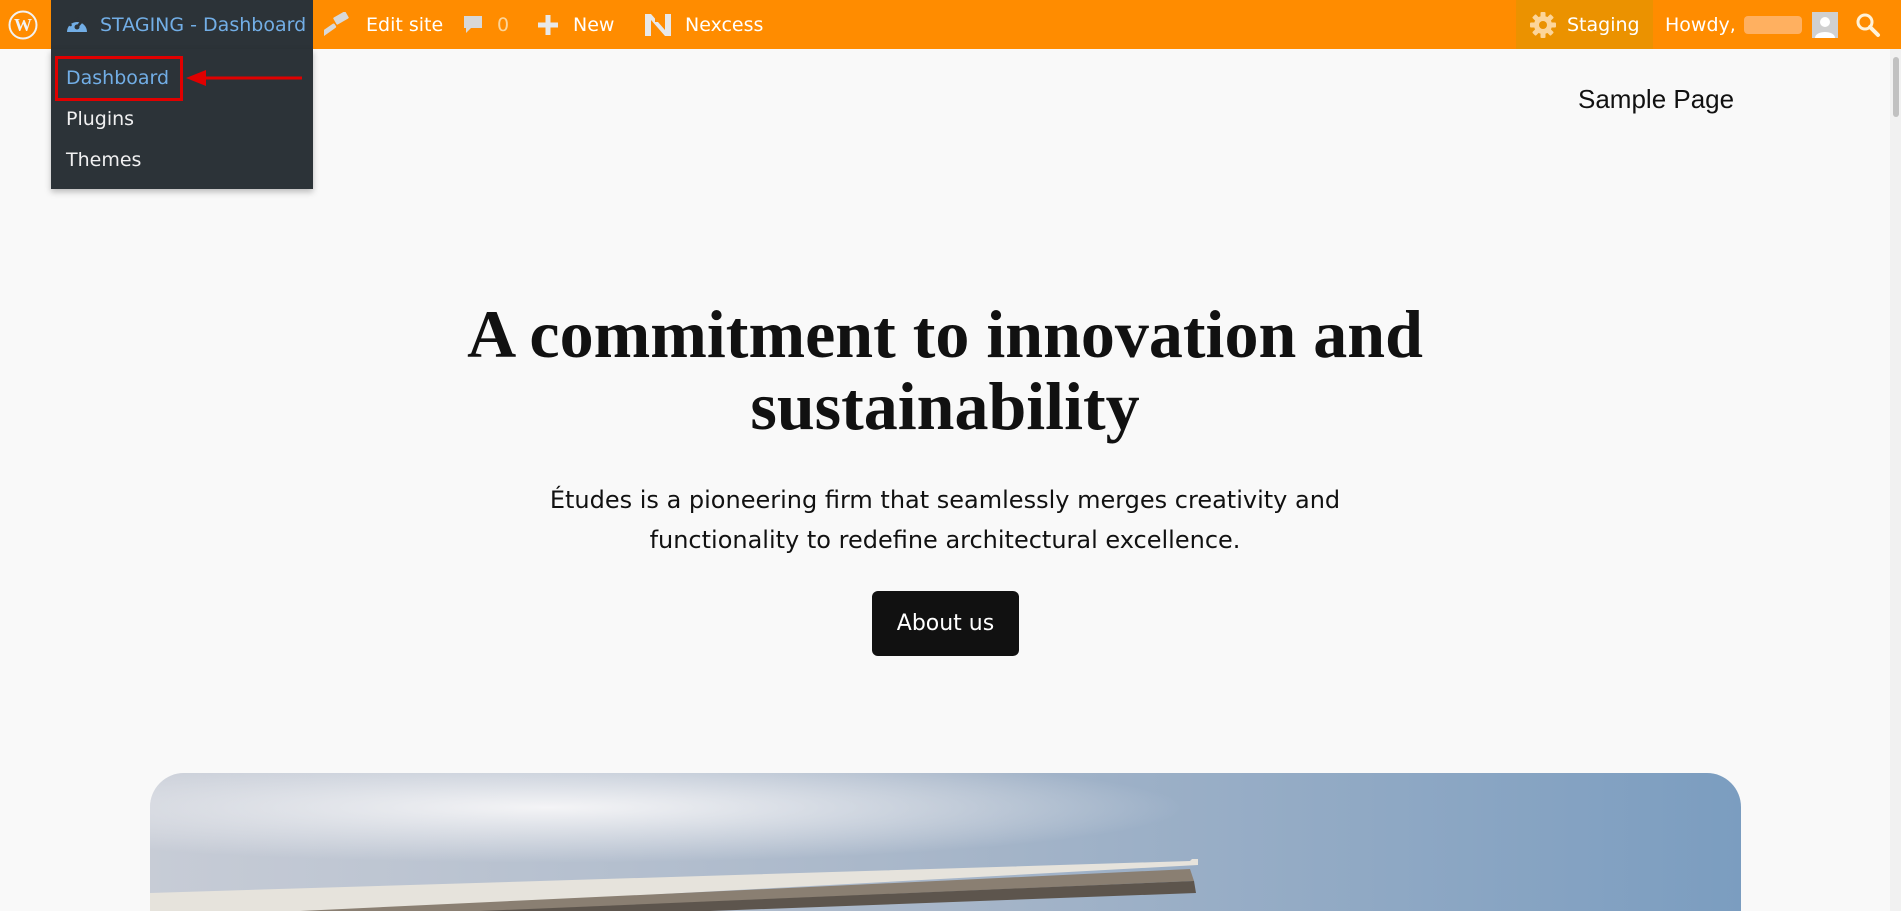  I want to click on annotation-highlight-box, so click(119, 78).